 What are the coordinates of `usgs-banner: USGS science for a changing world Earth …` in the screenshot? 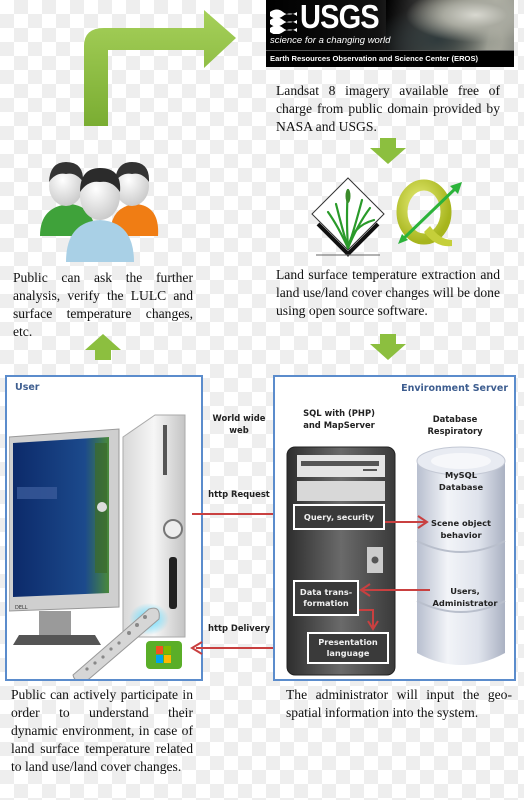 It's located at (390, 33).